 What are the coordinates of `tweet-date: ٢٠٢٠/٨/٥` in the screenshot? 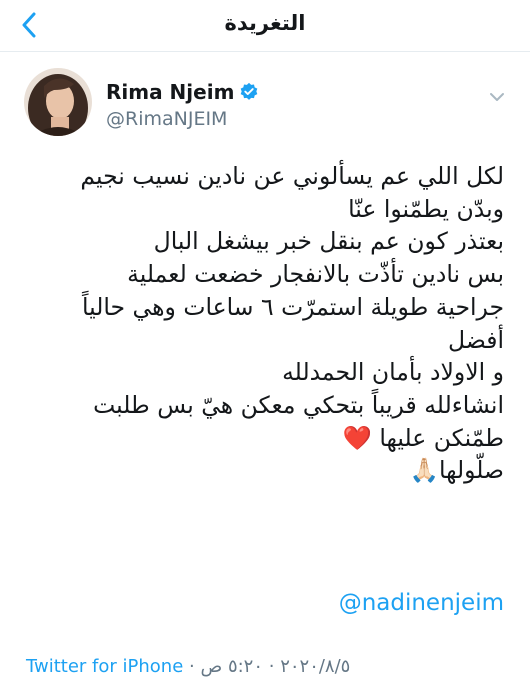 It's located at (315, 666).